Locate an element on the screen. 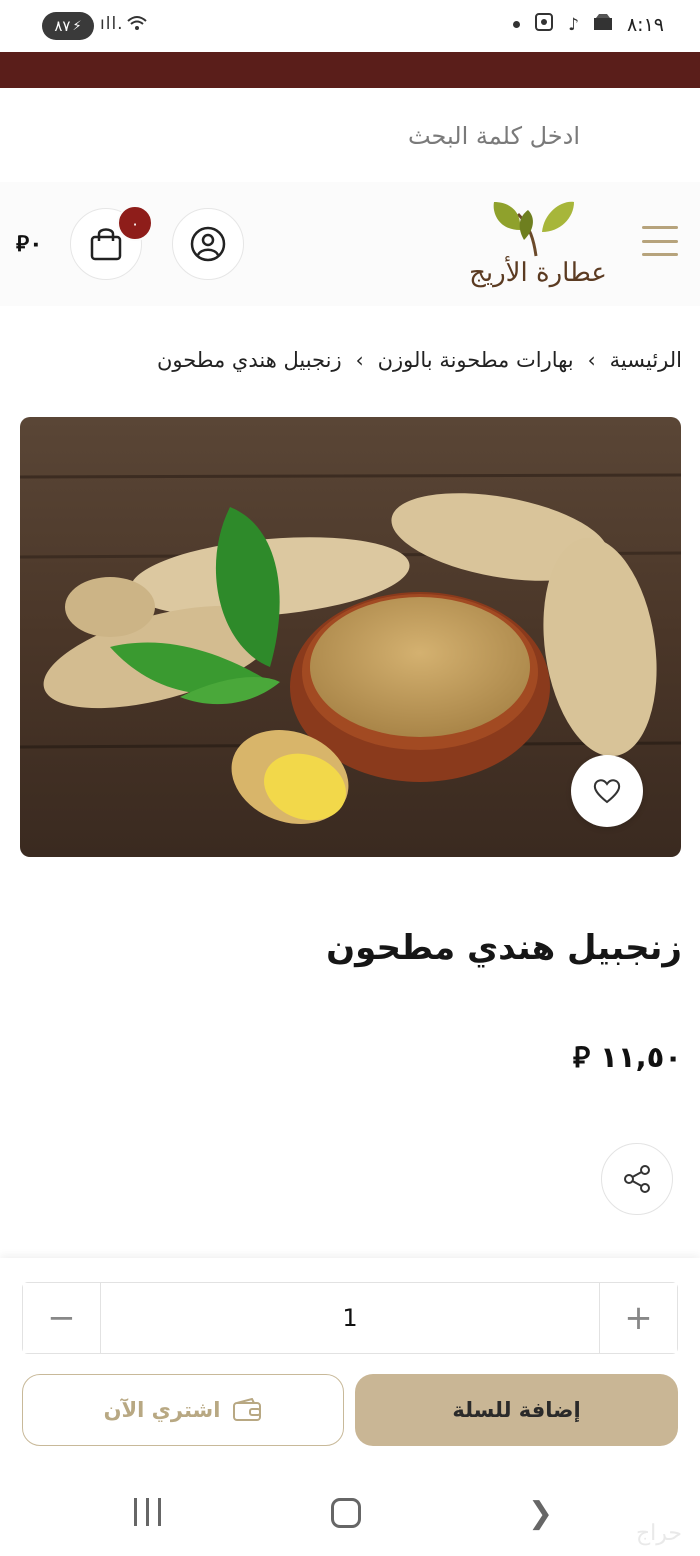 Image resolution: width=700 pixels, height=1556 pixels. logo-text: عطارة الأريج is located at coordinates (538, 273).